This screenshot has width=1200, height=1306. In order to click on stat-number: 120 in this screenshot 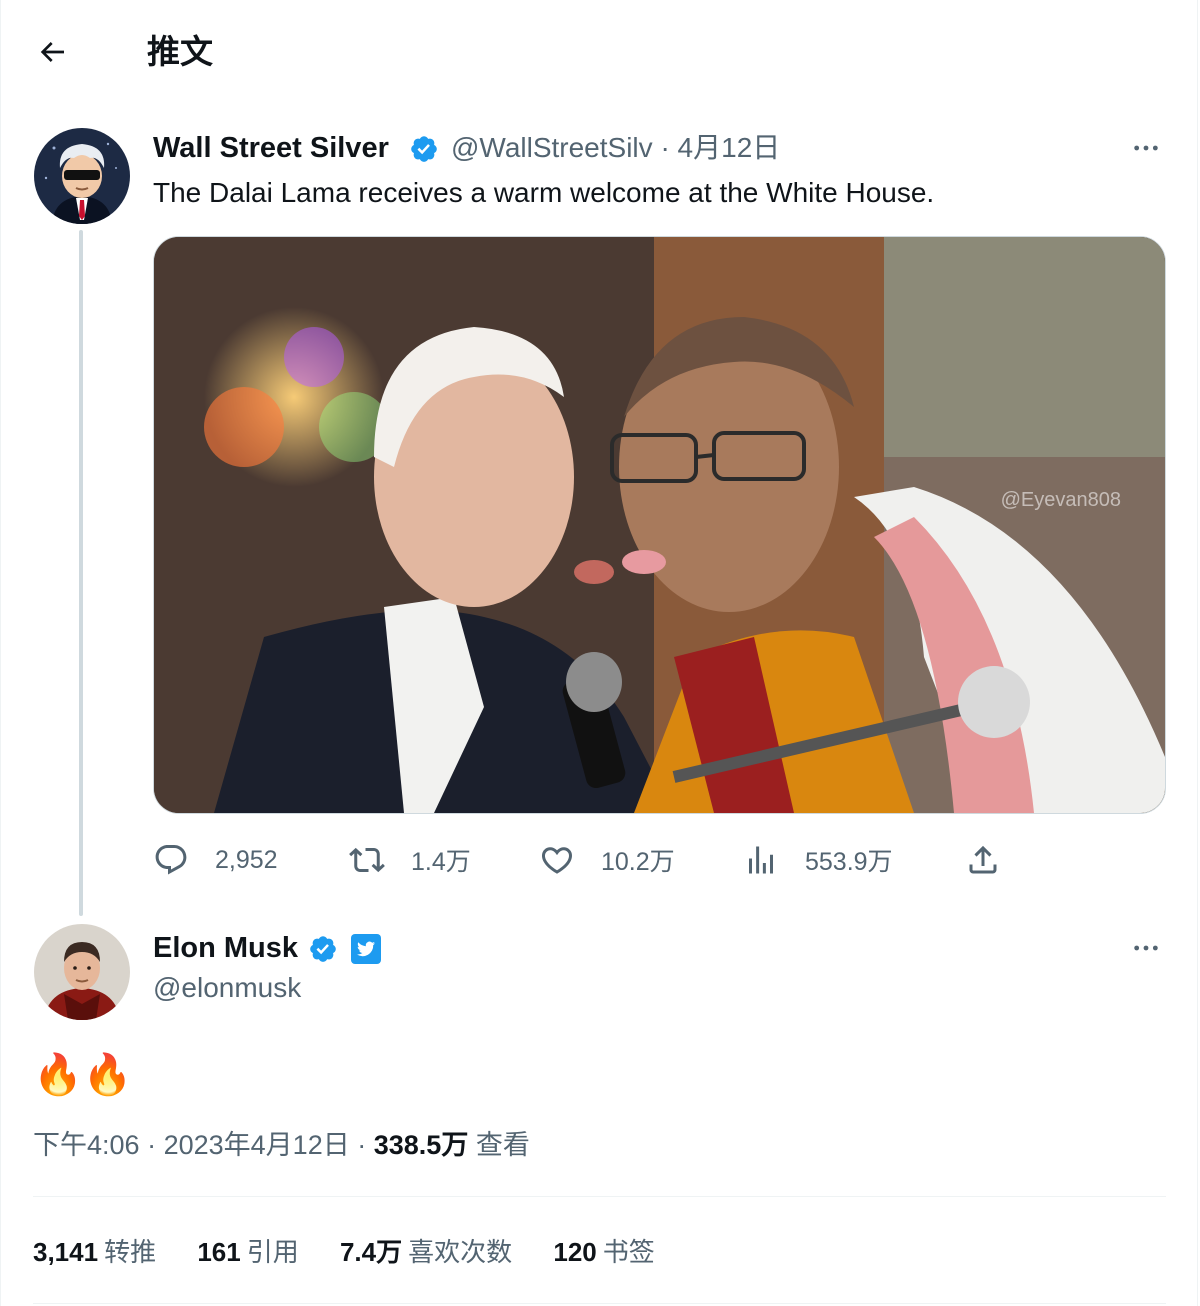, I will do `click(575, 1252)`.